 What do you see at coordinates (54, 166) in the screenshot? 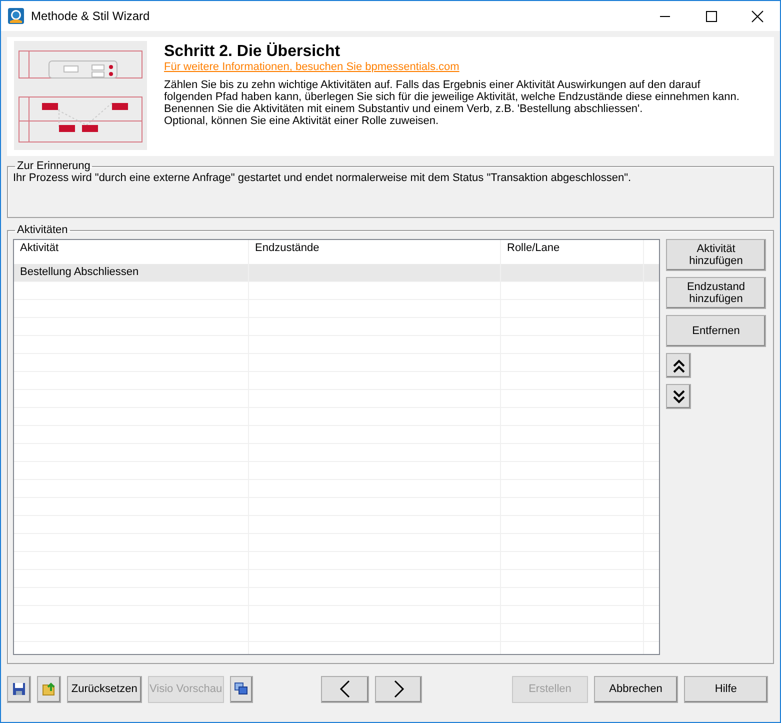
I see `group-label: Zur Erinnerung` at bounding box center [54, 166].